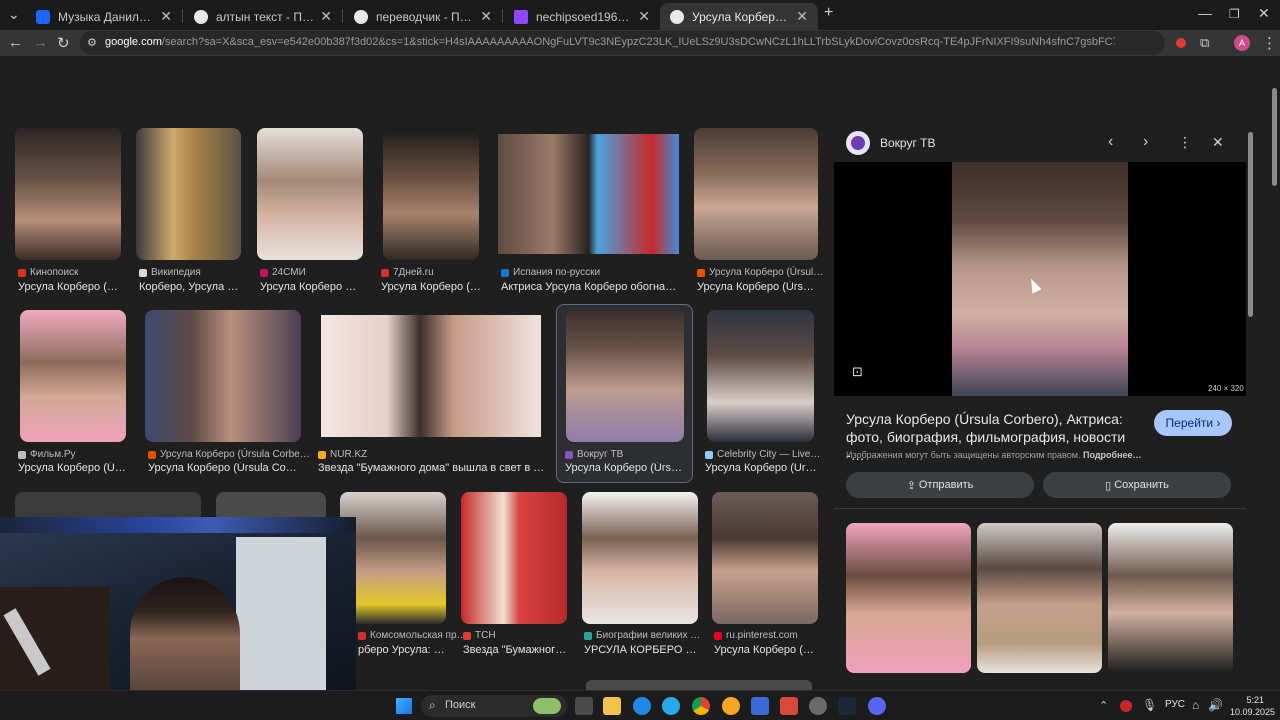 This screenshot has width=1280, height=720. What do you see at coordinates (342, 454) in the screenshot?
I see `result-source-9: NUR.KZ` at bounding box center [342, 454].